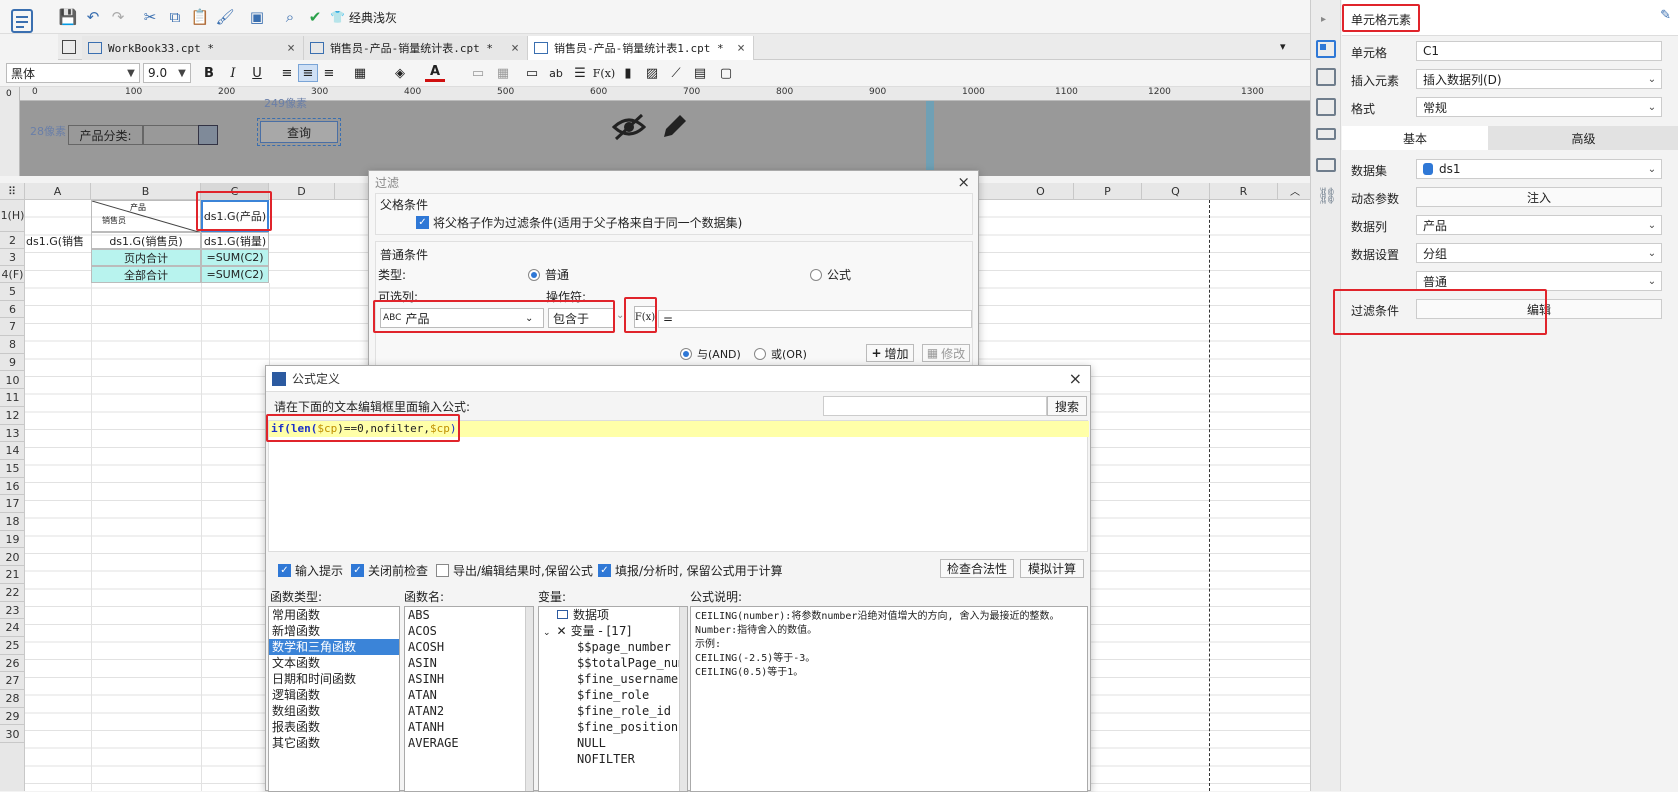 The width and height of the screenshot is (1678, 792). What do you see at coordinates (469, 615) in the screenshot?
I see `list-item: ABS` at bounding box center [469, 615].